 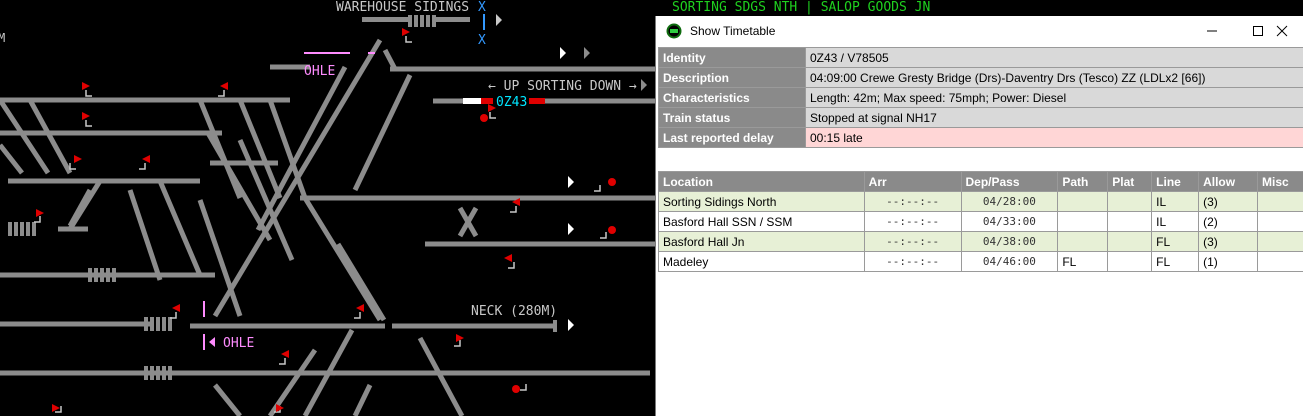 I want to click on cell-dep-pass: 04/46:00, so click(x=1009, y=261).